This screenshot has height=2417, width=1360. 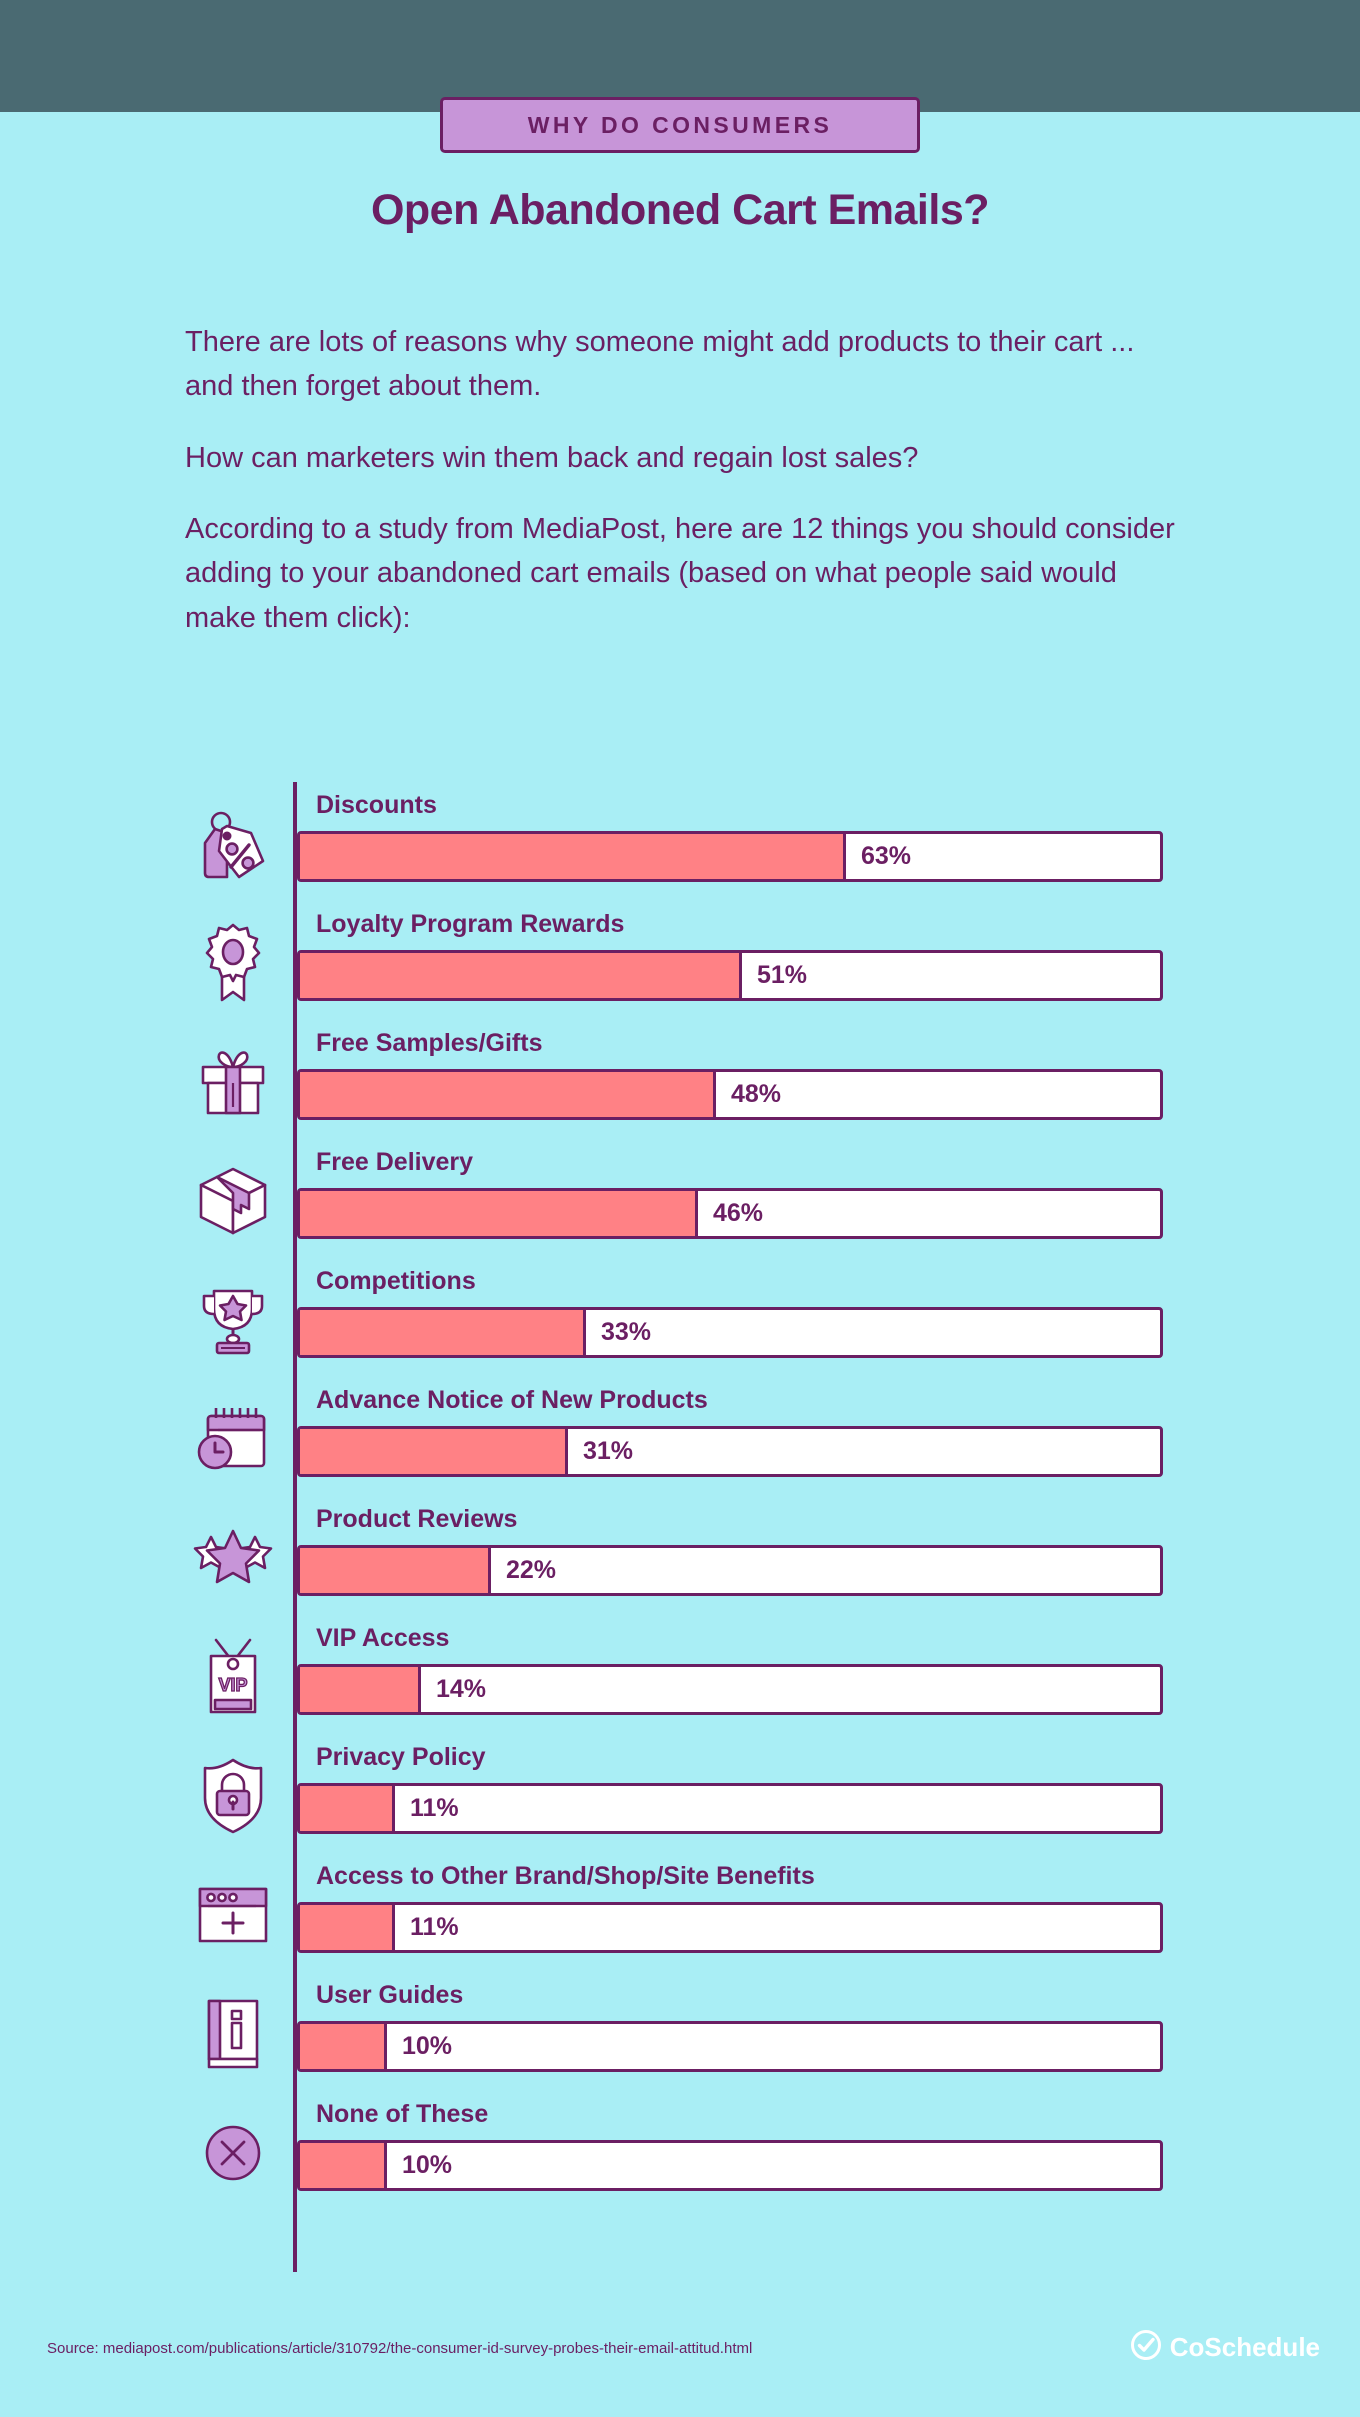 I want to click on bar-track: 63%, so click(x=730, y=856).